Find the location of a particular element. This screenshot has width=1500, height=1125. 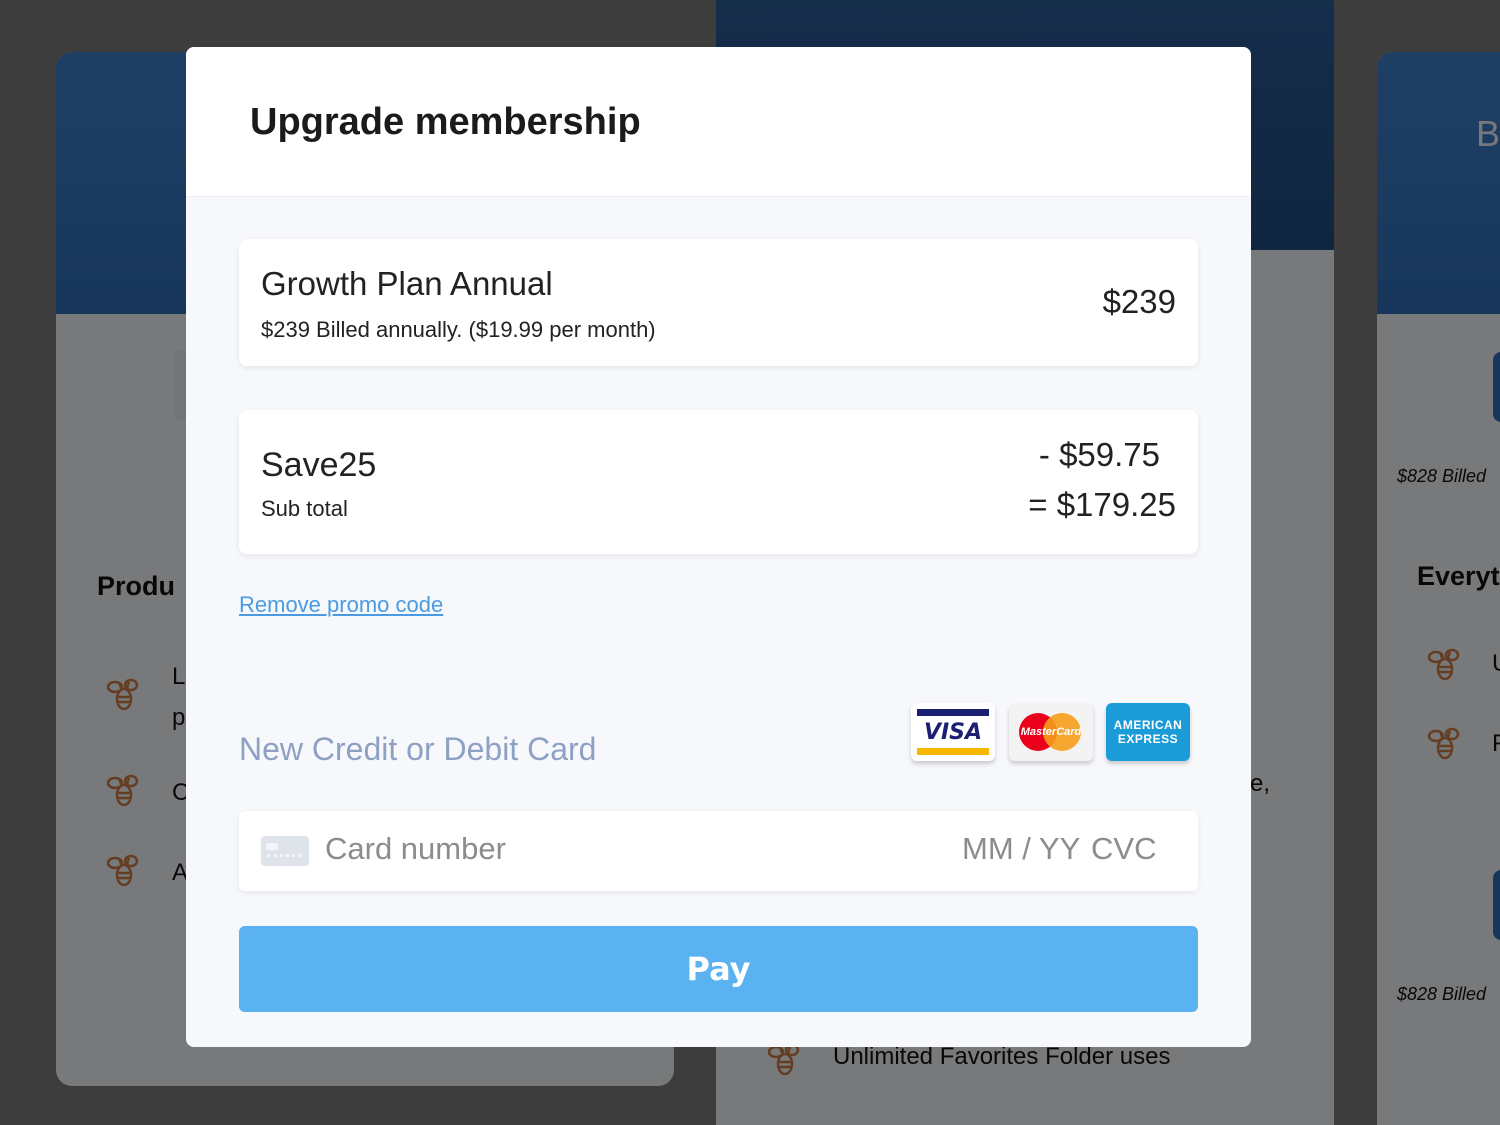

card-expiry-input: MM / YY is located at coordinates (1021, 849).